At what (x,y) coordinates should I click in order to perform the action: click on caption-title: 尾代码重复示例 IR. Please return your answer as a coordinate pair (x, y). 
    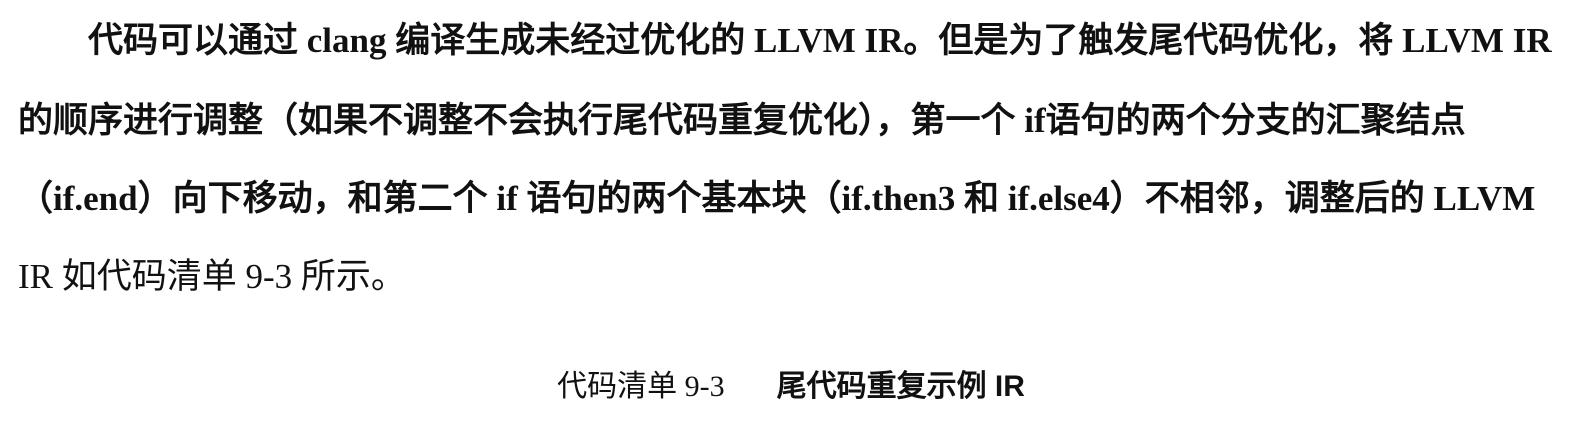
    Looking at the image, I should click on (900, 386).